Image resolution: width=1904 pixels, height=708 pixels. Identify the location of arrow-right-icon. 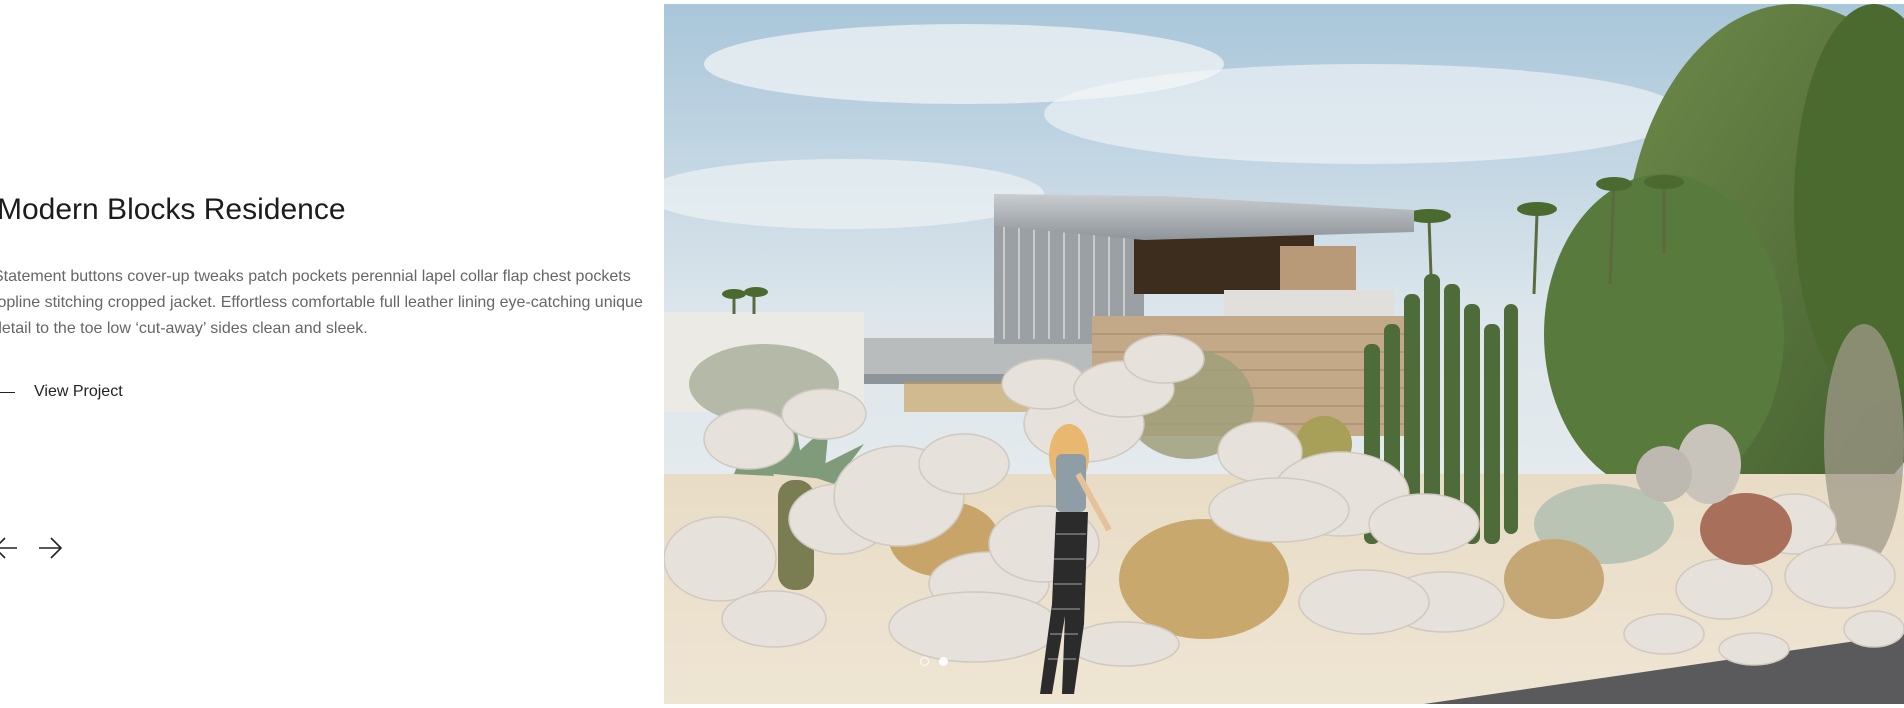
(51, 548).